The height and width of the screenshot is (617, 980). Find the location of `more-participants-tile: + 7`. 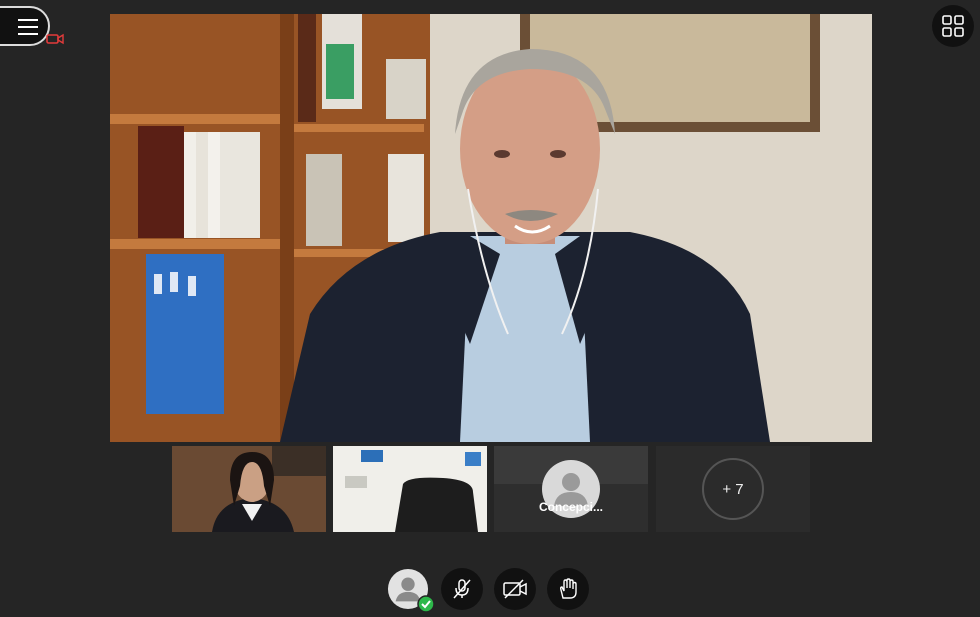

more-participants-tile: + 7 is located at coordinates (733, 489).